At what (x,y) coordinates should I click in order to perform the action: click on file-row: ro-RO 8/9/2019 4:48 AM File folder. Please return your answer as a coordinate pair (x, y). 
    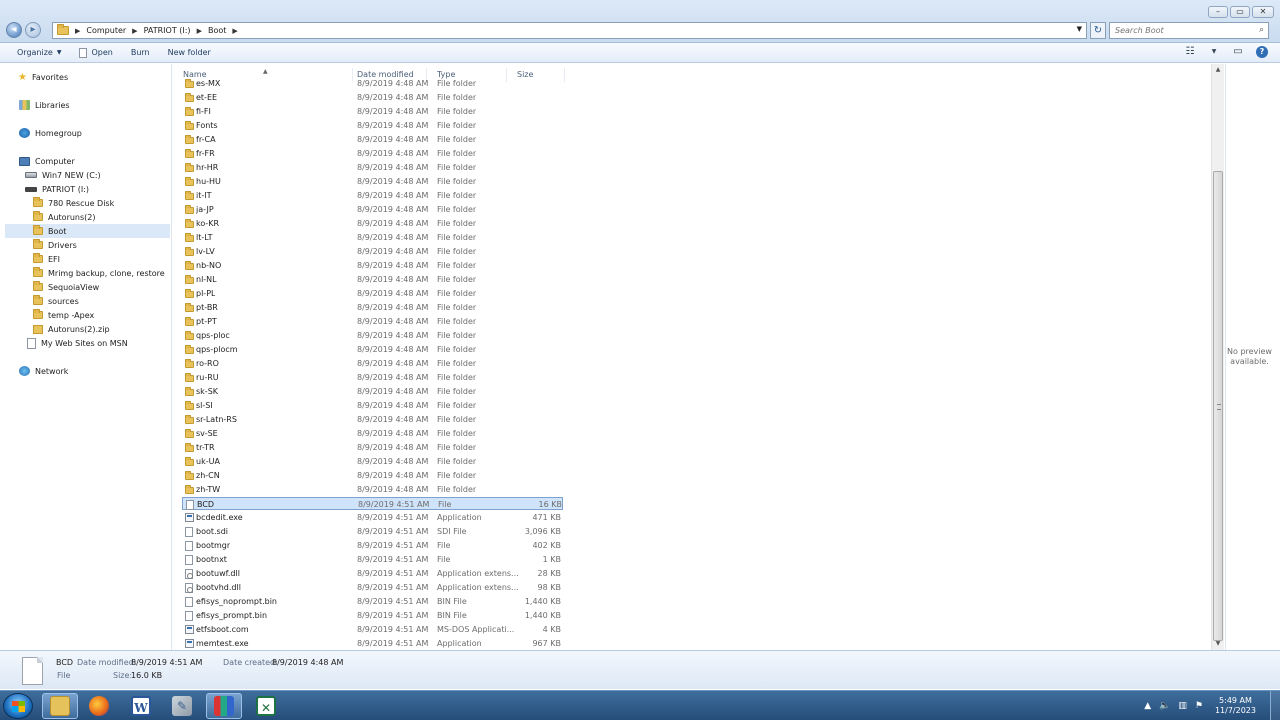
    Looking at the image, I should click on (372, 363).